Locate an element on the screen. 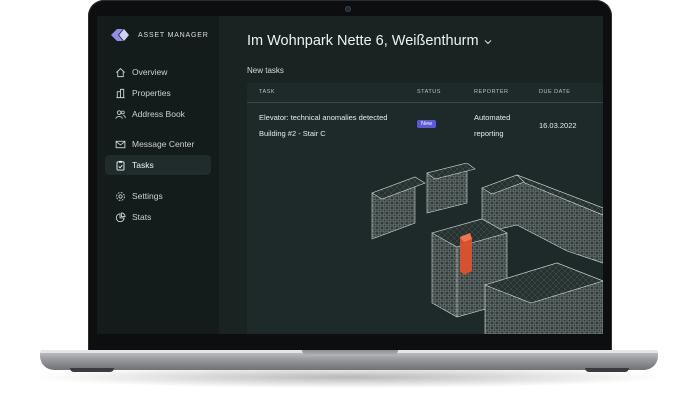 The width and height of the screenshot is (699, 410). gear-icon is located at coordinates (120, 196).